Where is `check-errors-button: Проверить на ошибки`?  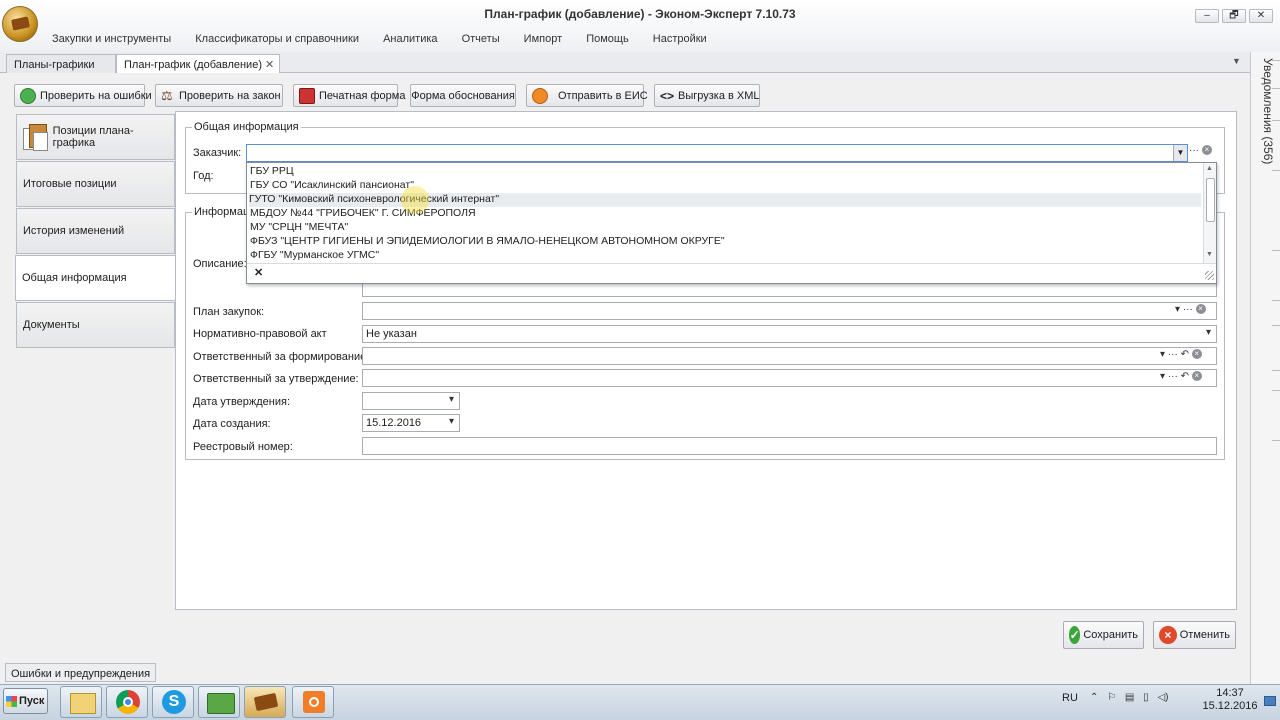
check-errors-button: Проверить на ошибки is located at coordinates (83, 95).